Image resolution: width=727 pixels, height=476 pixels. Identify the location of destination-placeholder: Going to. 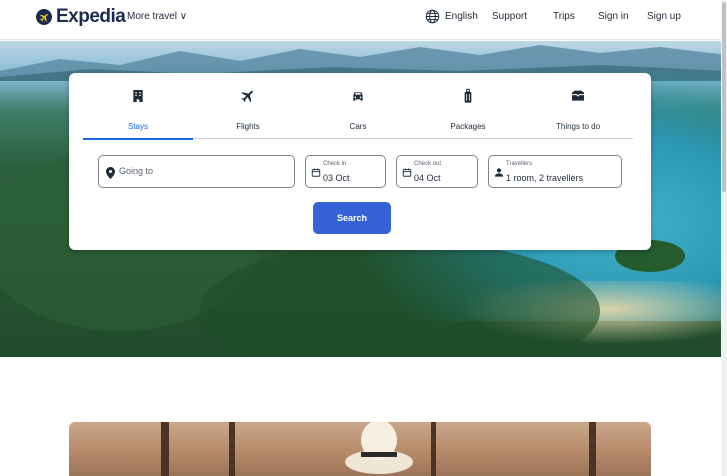
(136, 171).